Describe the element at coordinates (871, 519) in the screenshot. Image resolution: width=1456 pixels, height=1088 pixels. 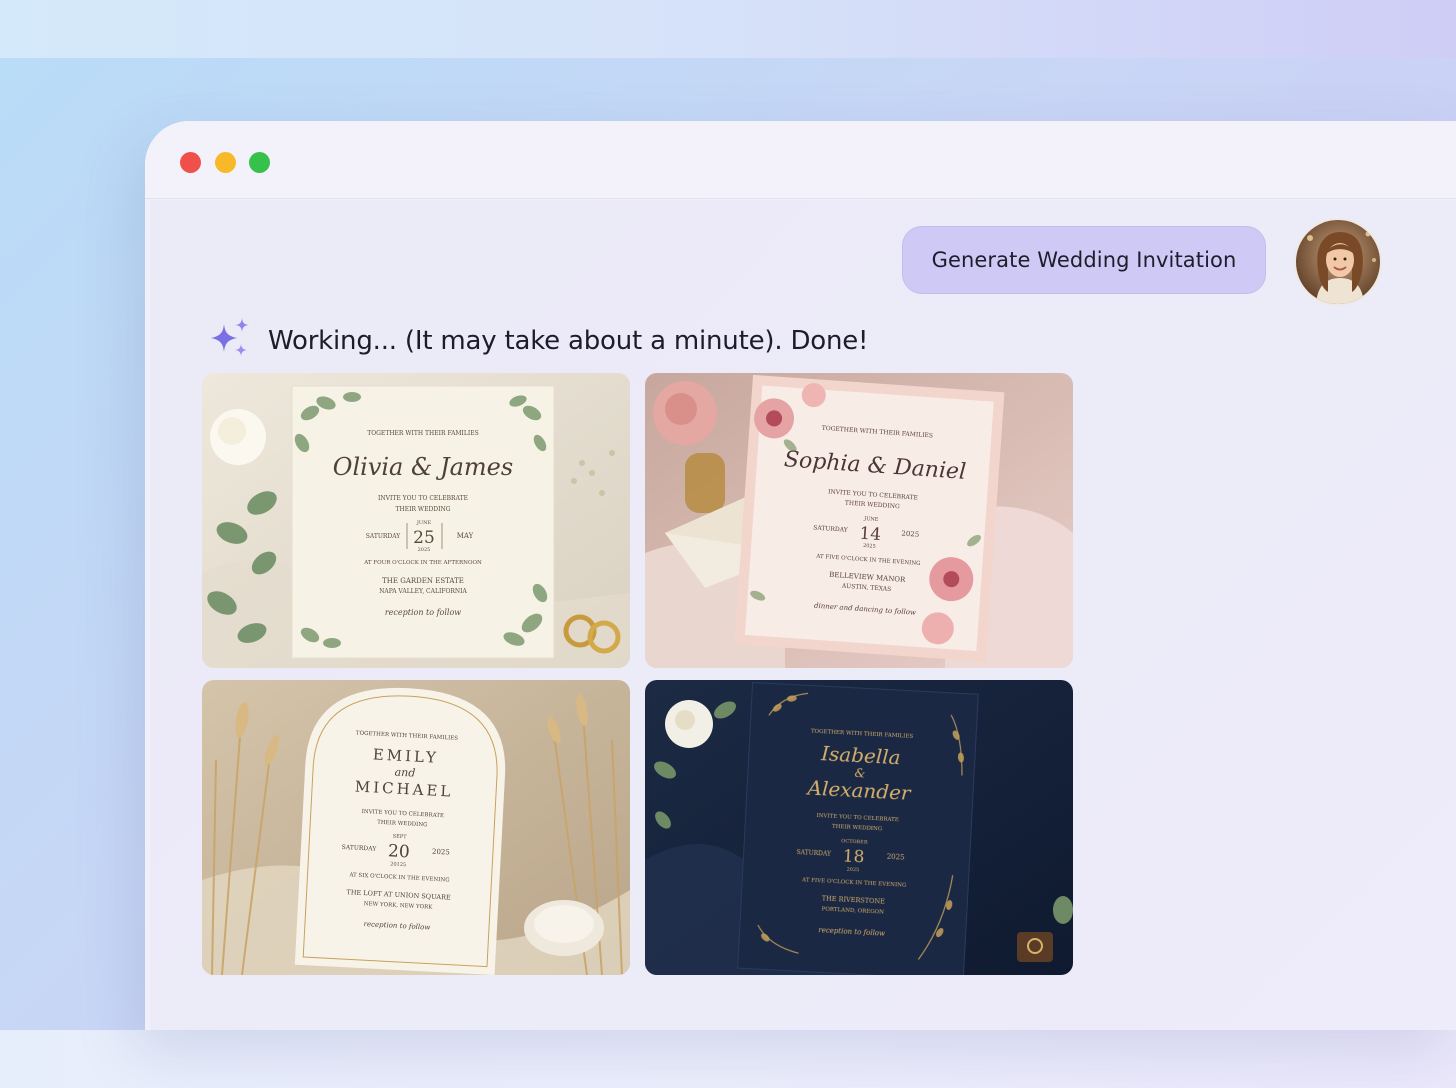
I see `invite-2-month: JUNE` at that location.